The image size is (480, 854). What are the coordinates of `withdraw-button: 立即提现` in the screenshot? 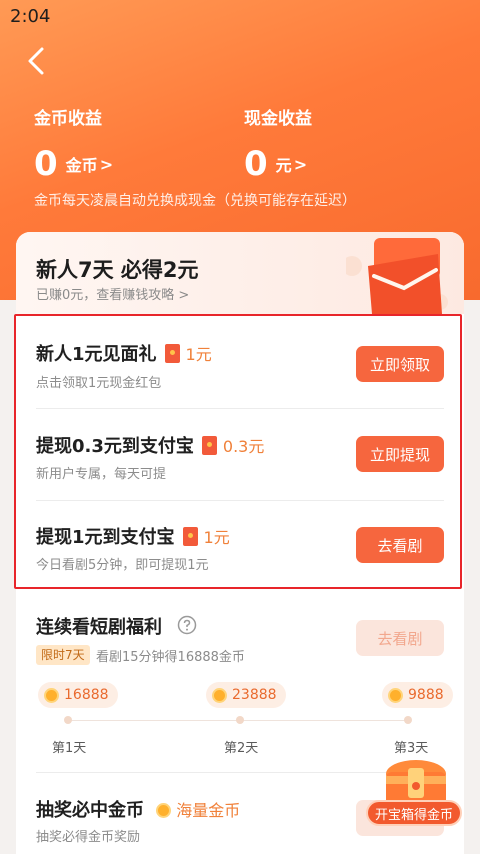 It's located at (400, 454).